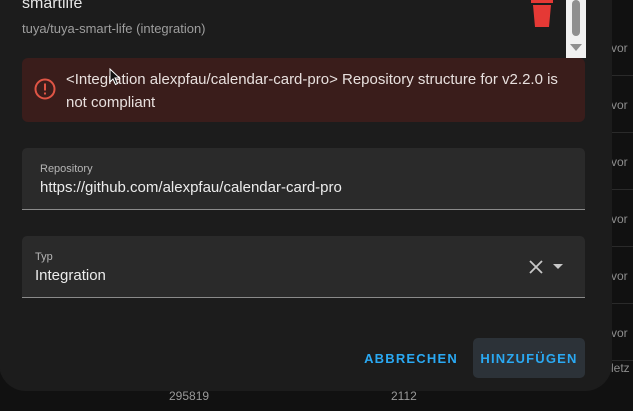 This screenshot has width=633, height=411. I want to click on repository-item-title: smartlife, so click(52, 6).